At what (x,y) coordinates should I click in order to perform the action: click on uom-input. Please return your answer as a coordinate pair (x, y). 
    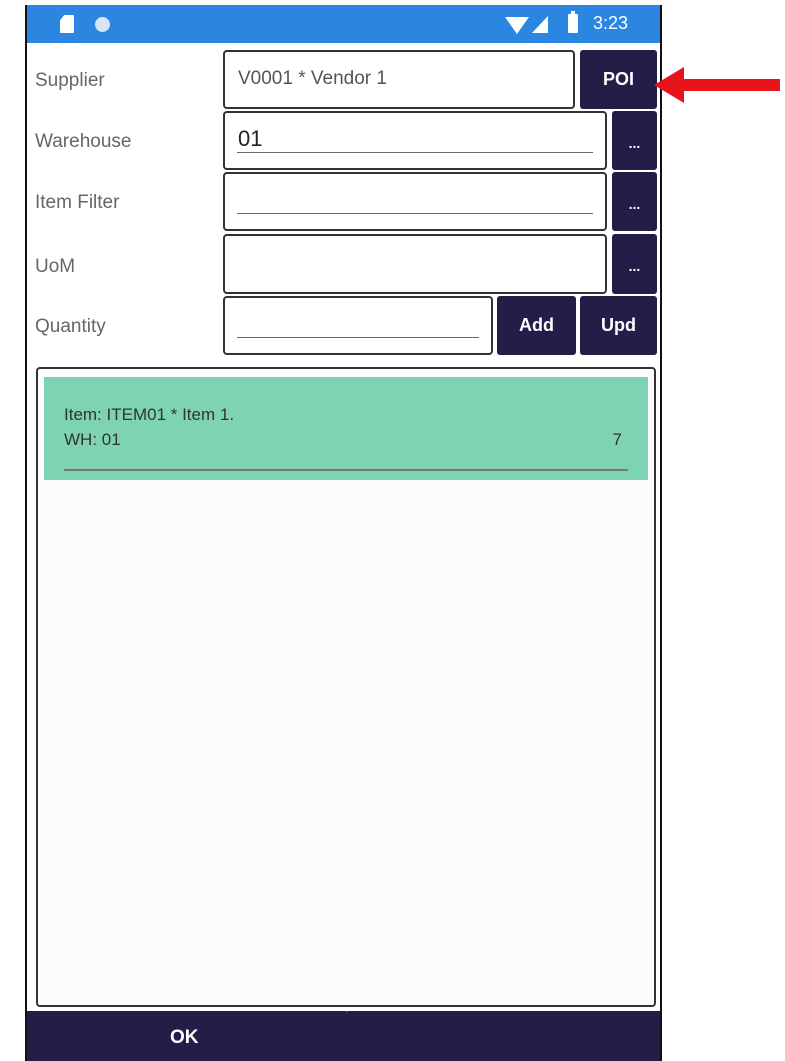
    Looking at the image, I should click on (415, 264).